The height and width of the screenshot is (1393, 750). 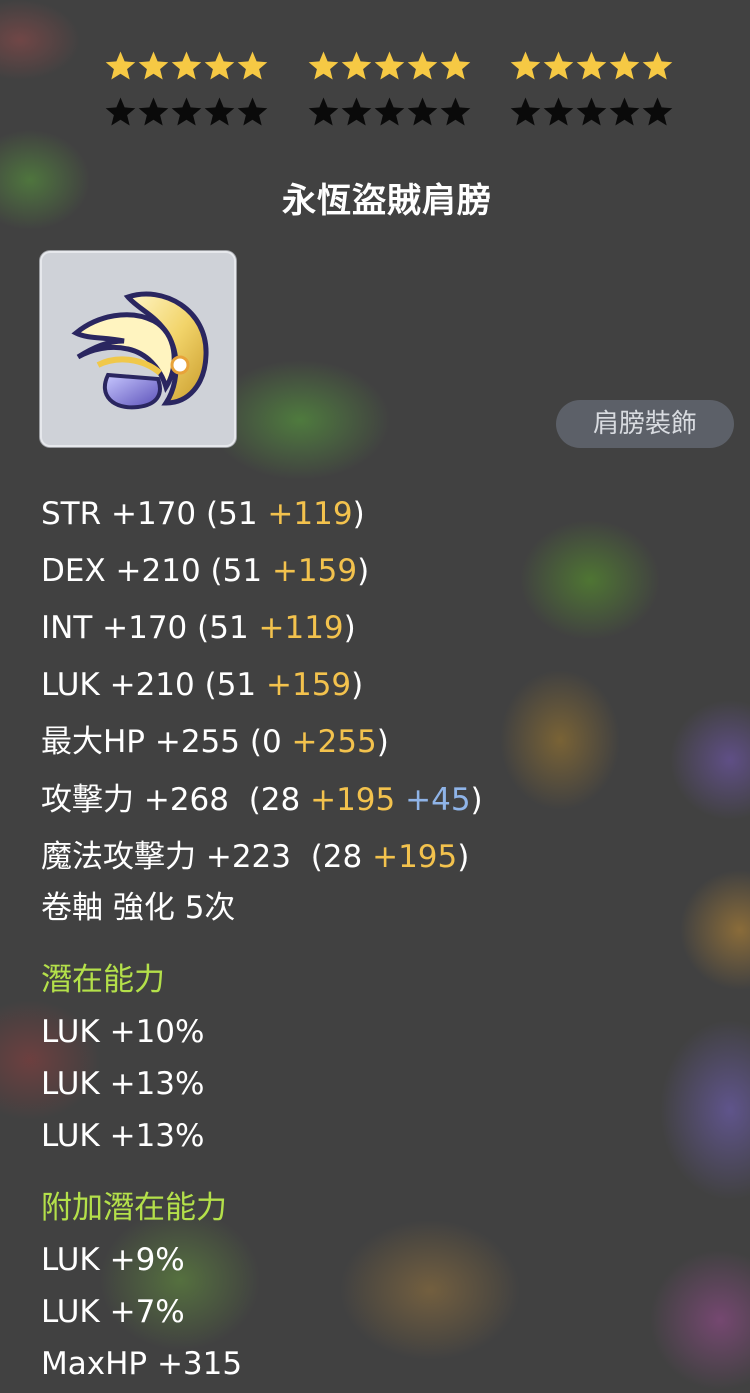 I want to click on stat-space, so click(x=400, y=800).